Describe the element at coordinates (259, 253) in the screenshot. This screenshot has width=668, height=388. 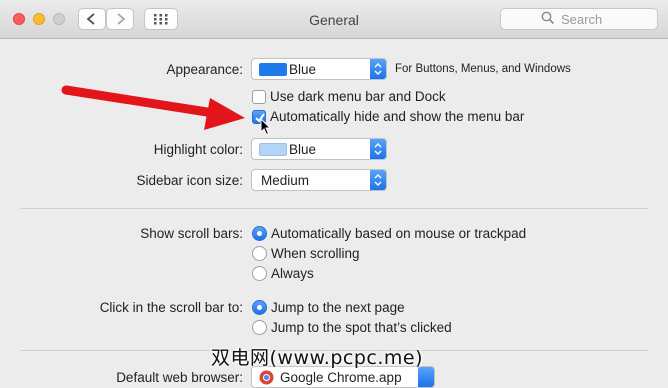
I see `scroll-bars-radio-scrolling` at that location.